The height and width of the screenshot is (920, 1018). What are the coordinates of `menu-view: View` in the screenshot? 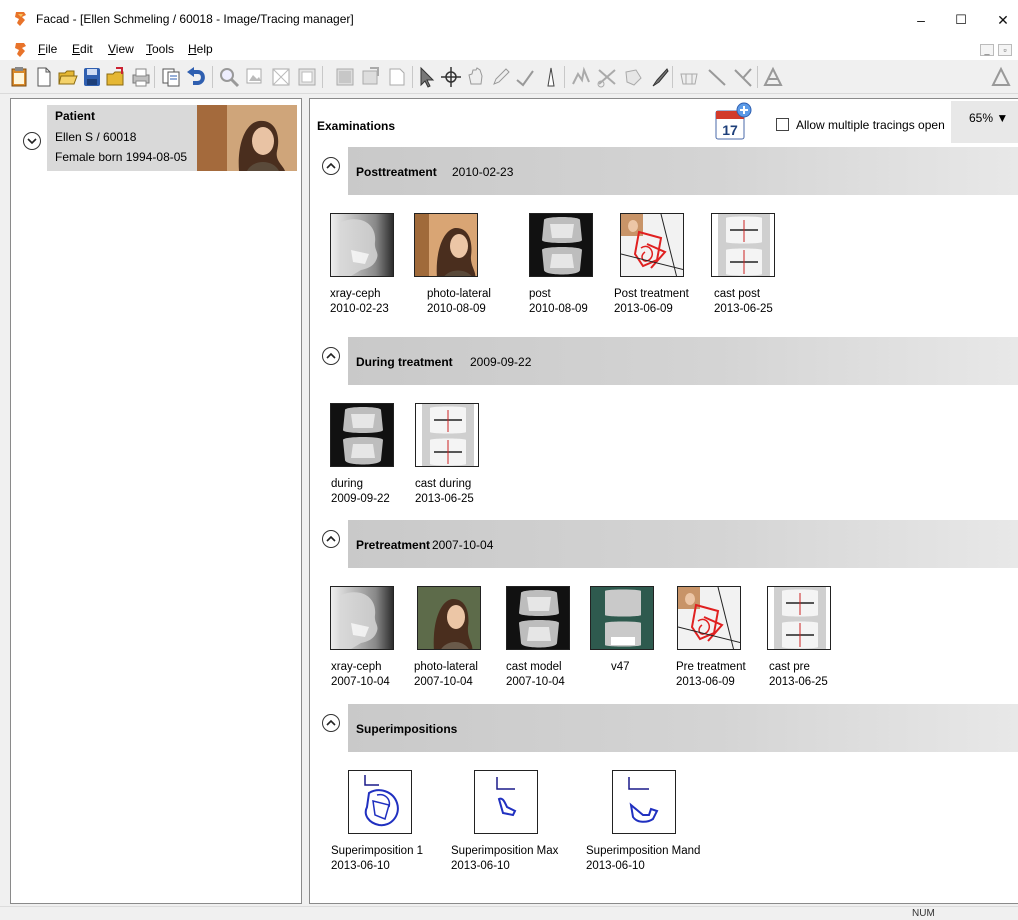 It's located at (121, 49).